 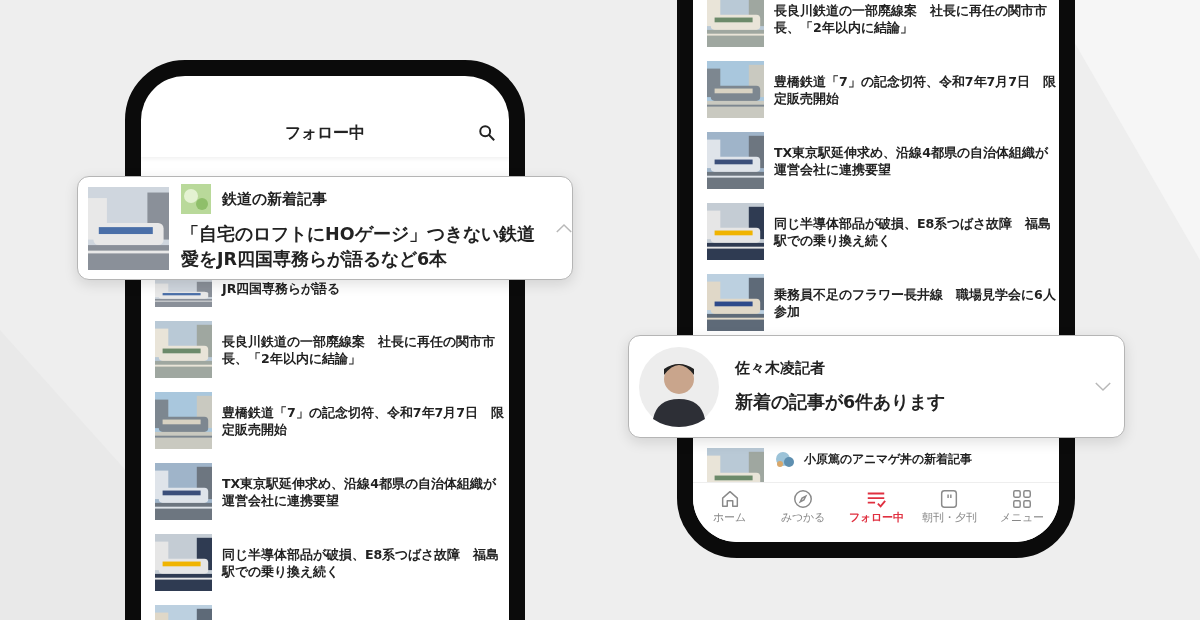 I want to click on tab: ホーム, so click(x=730, y=512).